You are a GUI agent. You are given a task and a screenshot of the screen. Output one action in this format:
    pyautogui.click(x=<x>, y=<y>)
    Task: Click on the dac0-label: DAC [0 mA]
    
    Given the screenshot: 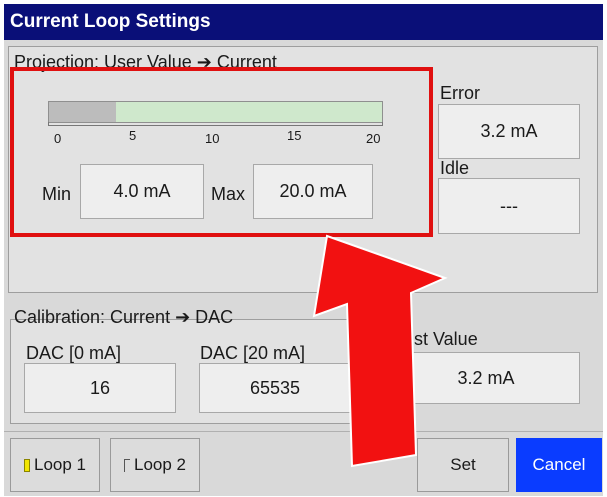 What is the action you would take?
    pyautogui.click(x=74, y=353)
    